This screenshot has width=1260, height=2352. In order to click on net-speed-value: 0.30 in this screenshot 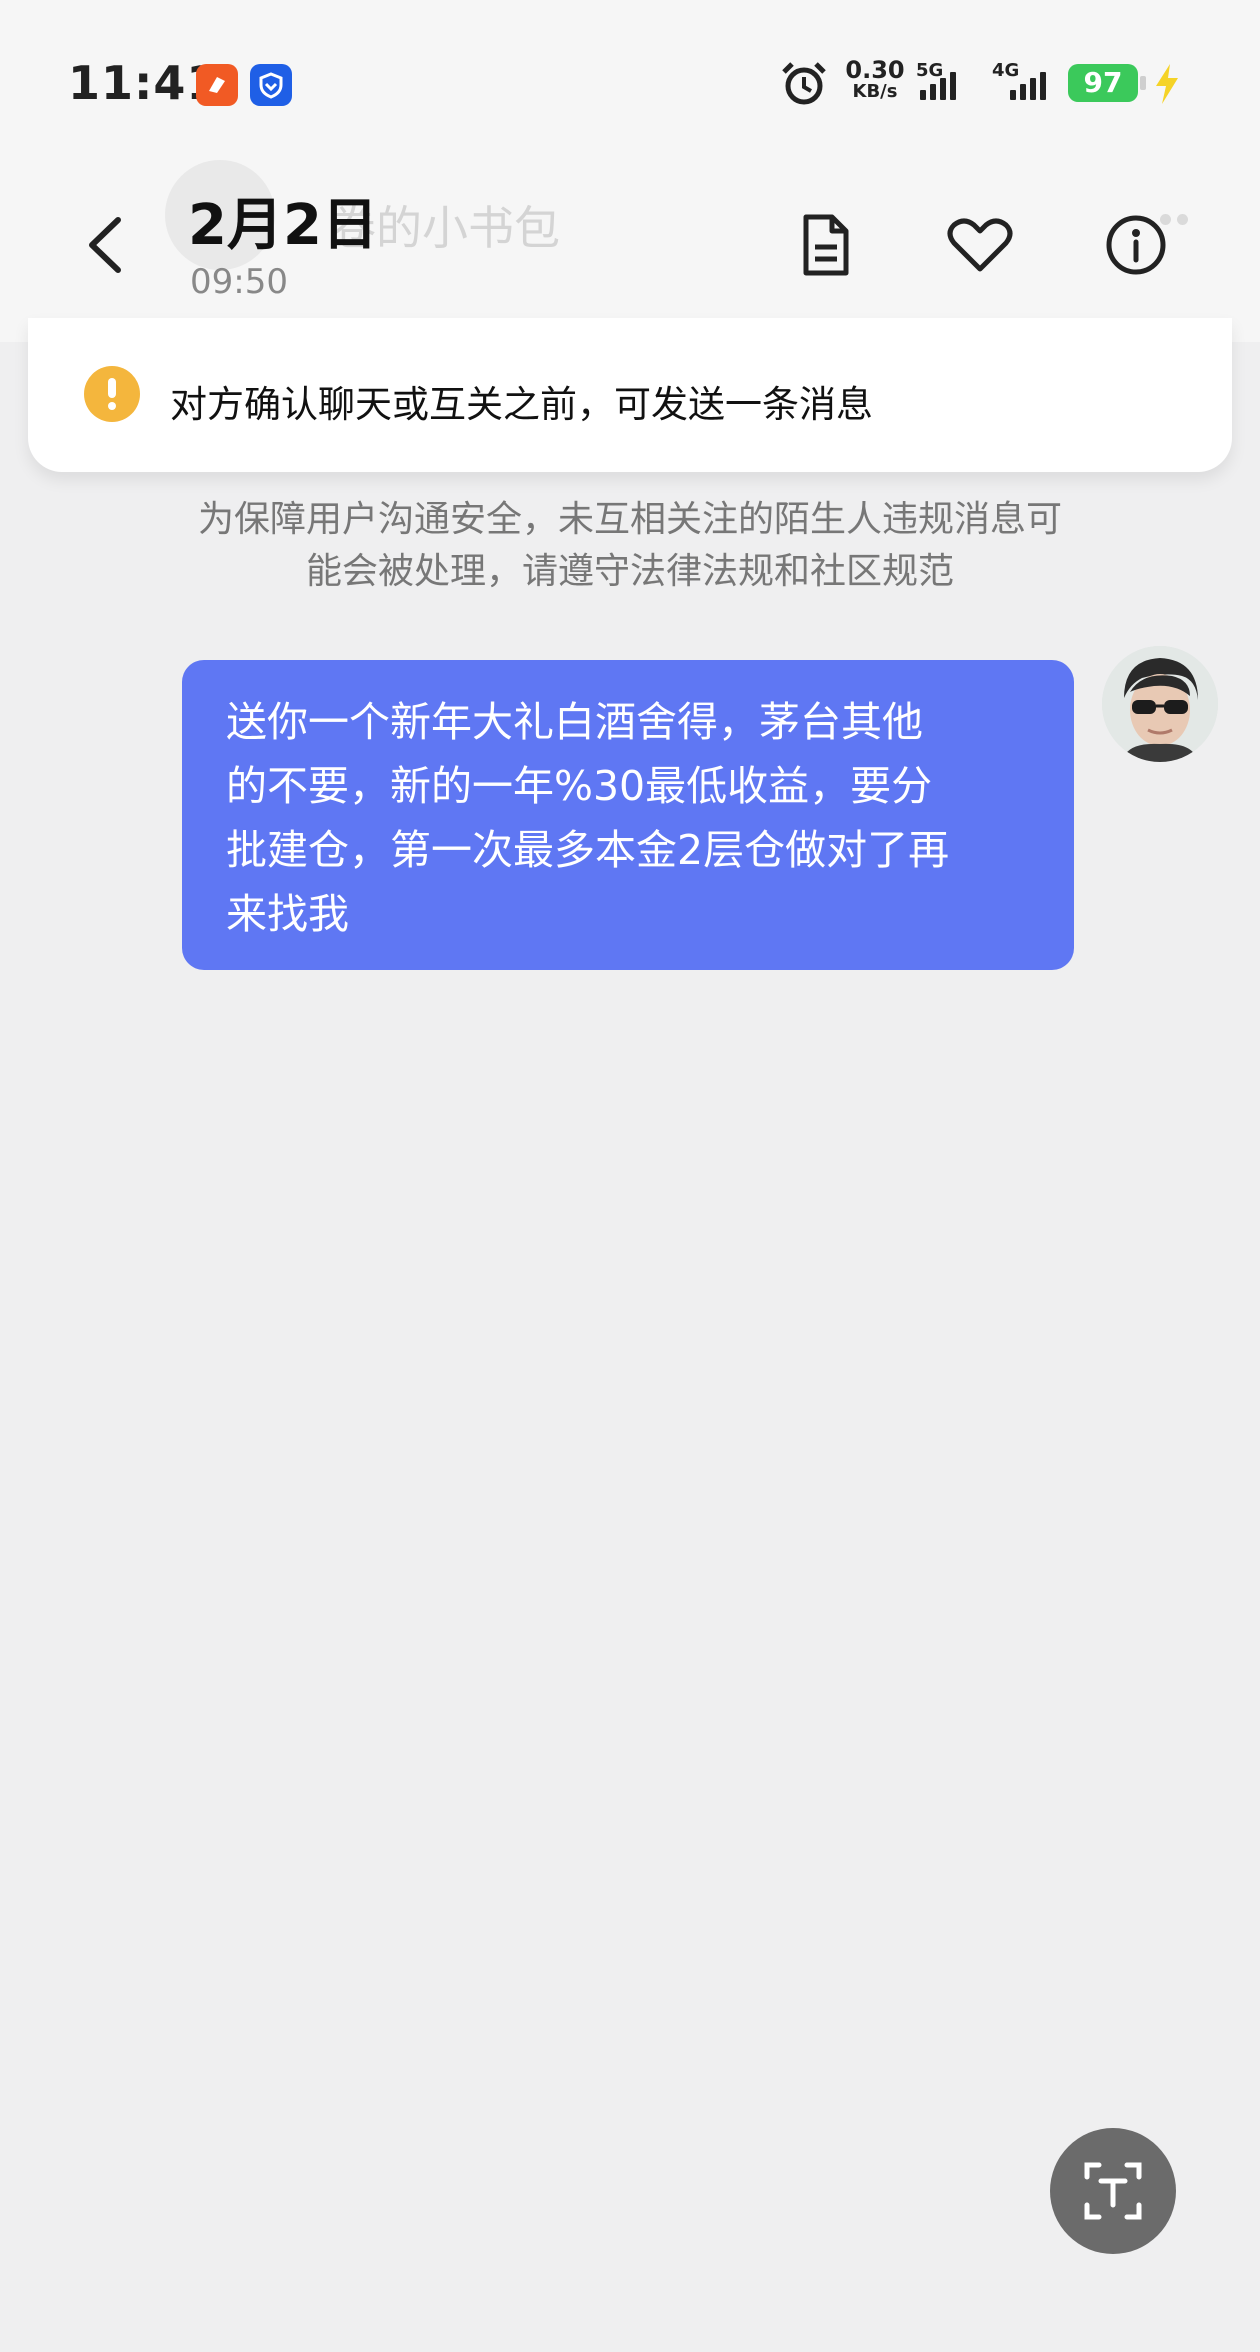, I will do `click(875, 70)`.